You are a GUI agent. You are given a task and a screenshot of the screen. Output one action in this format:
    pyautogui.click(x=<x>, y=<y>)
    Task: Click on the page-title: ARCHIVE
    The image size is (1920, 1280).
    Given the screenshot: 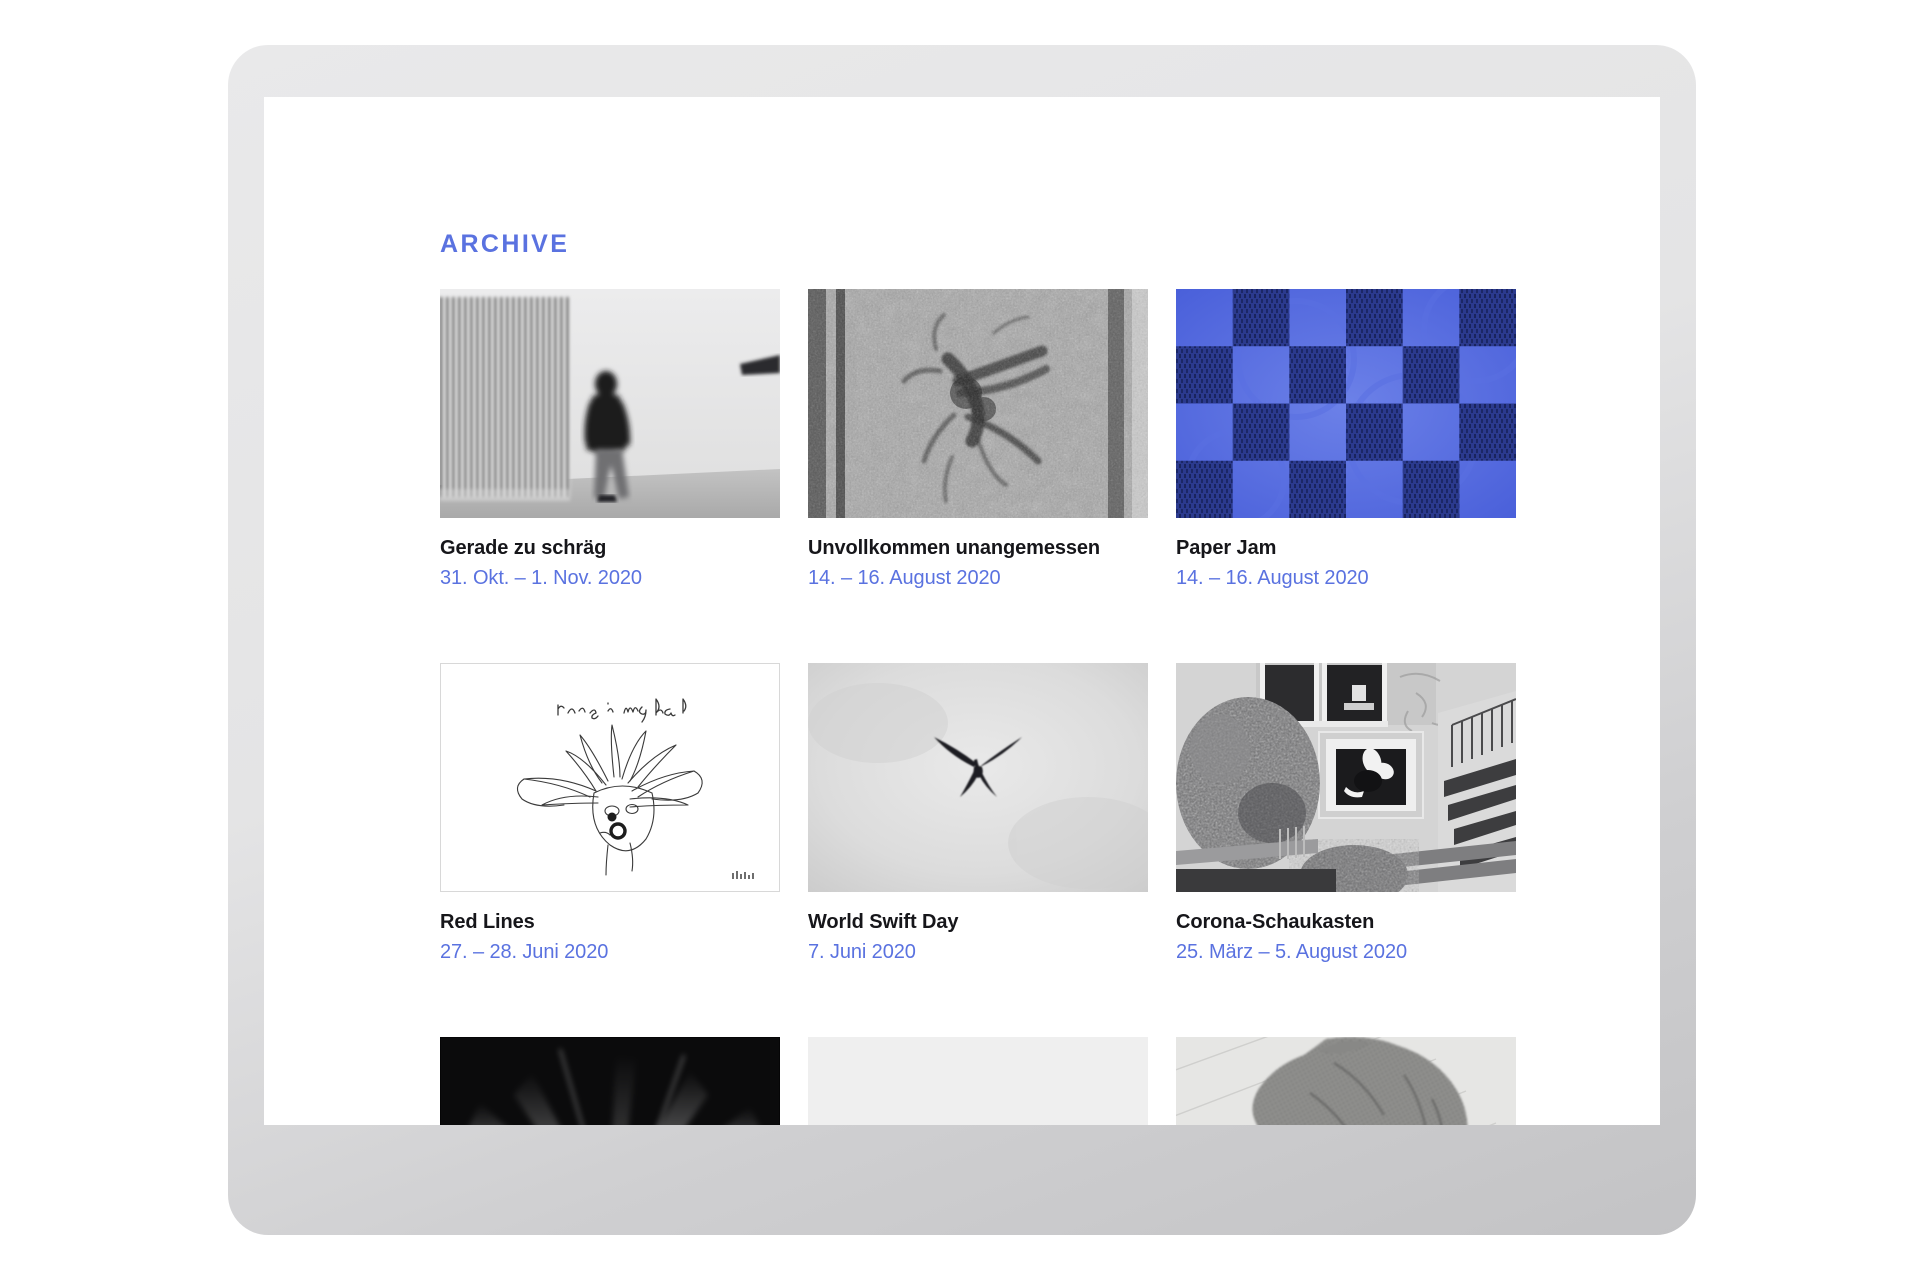 What is the action you would take?
    pyautogui.click(x=505, y=244)
    